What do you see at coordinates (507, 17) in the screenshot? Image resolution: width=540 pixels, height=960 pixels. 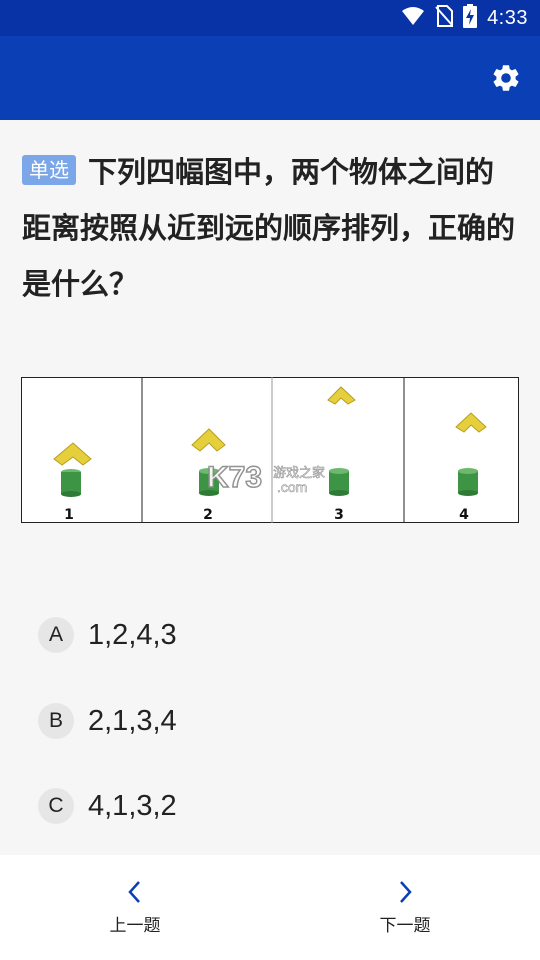 I see `status-time: 4:33` at bounding box center [507, 17].